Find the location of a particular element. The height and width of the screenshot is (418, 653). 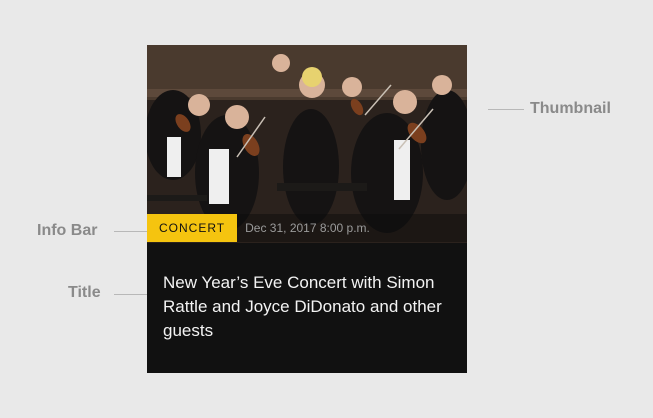

annotation-title-label: Title is located at coordinates (84, 292).